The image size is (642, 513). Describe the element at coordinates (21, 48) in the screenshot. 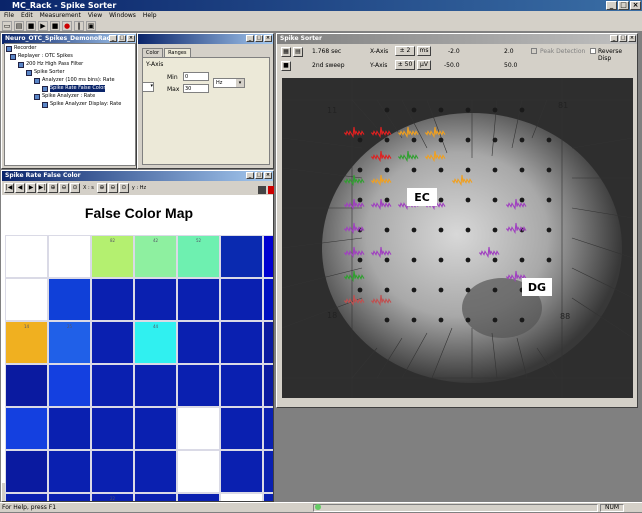

I see `tree-item: Recorder` at that location.